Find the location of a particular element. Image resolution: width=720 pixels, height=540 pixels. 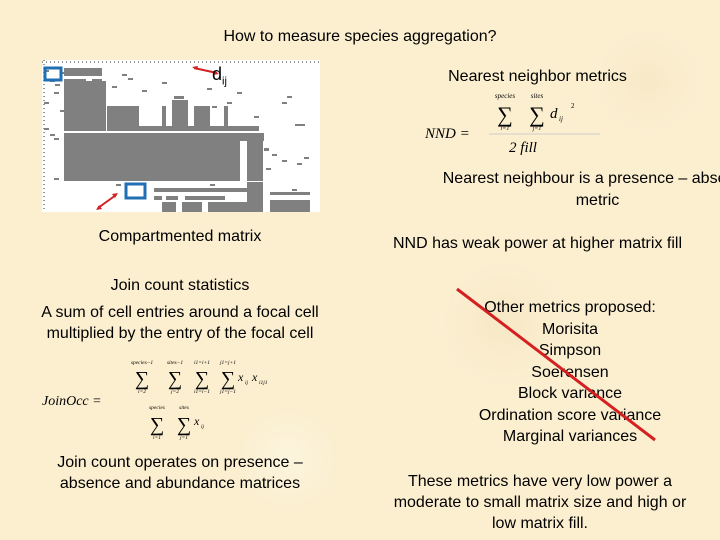

conclusion-line3: low matrix fill. is located at coordinates (539, 523).